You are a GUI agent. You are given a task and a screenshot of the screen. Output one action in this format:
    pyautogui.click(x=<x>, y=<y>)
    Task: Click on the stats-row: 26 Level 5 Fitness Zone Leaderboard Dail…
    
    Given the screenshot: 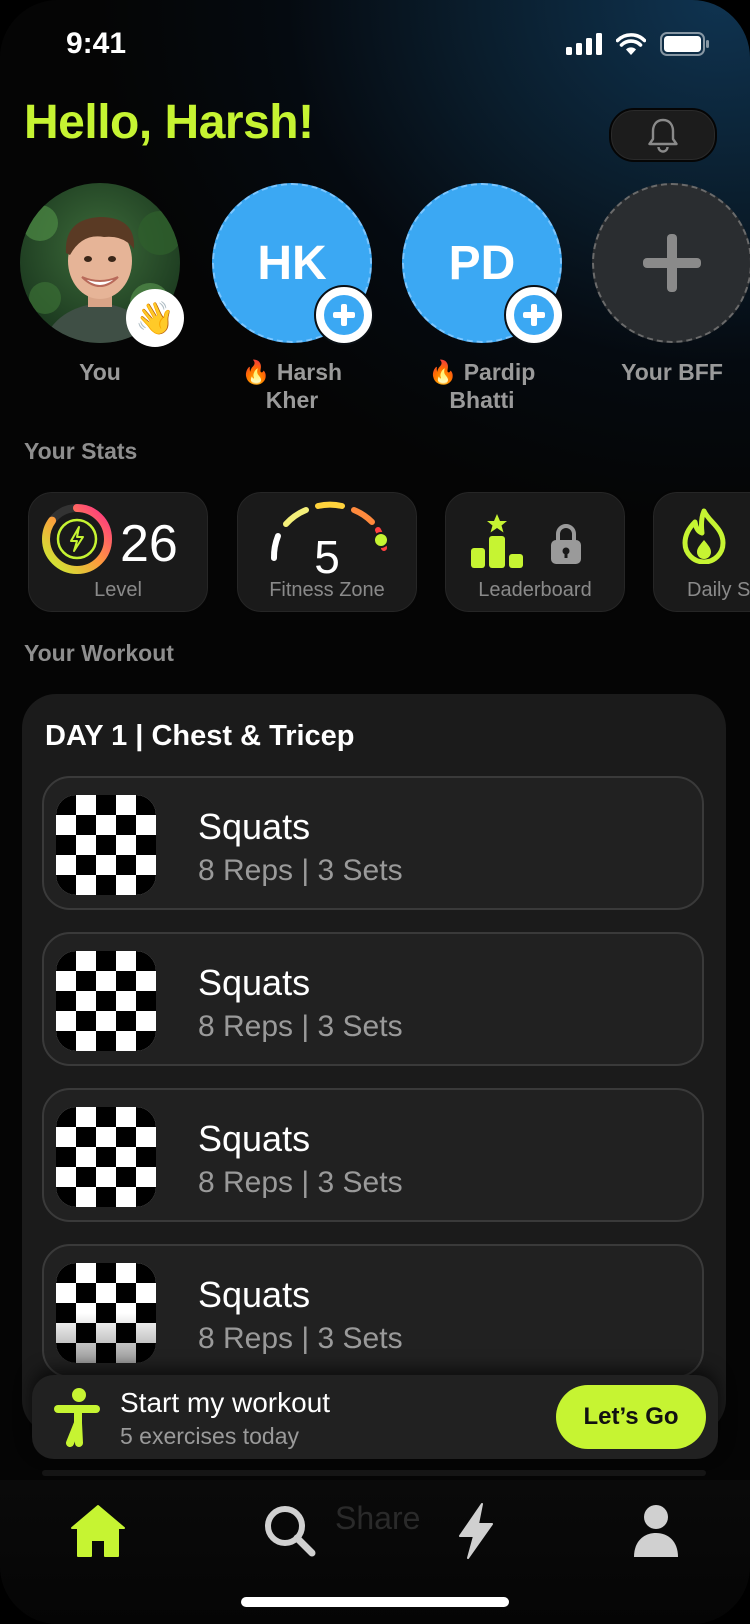 What is the action you would take?
    pyautogui.click(x=375, y=552)
    